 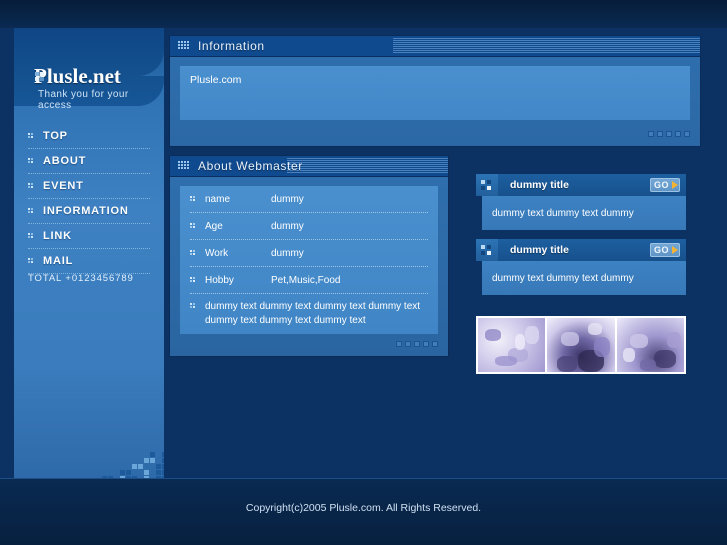 I want to click on row-key: name, so click(x=218, y=199).